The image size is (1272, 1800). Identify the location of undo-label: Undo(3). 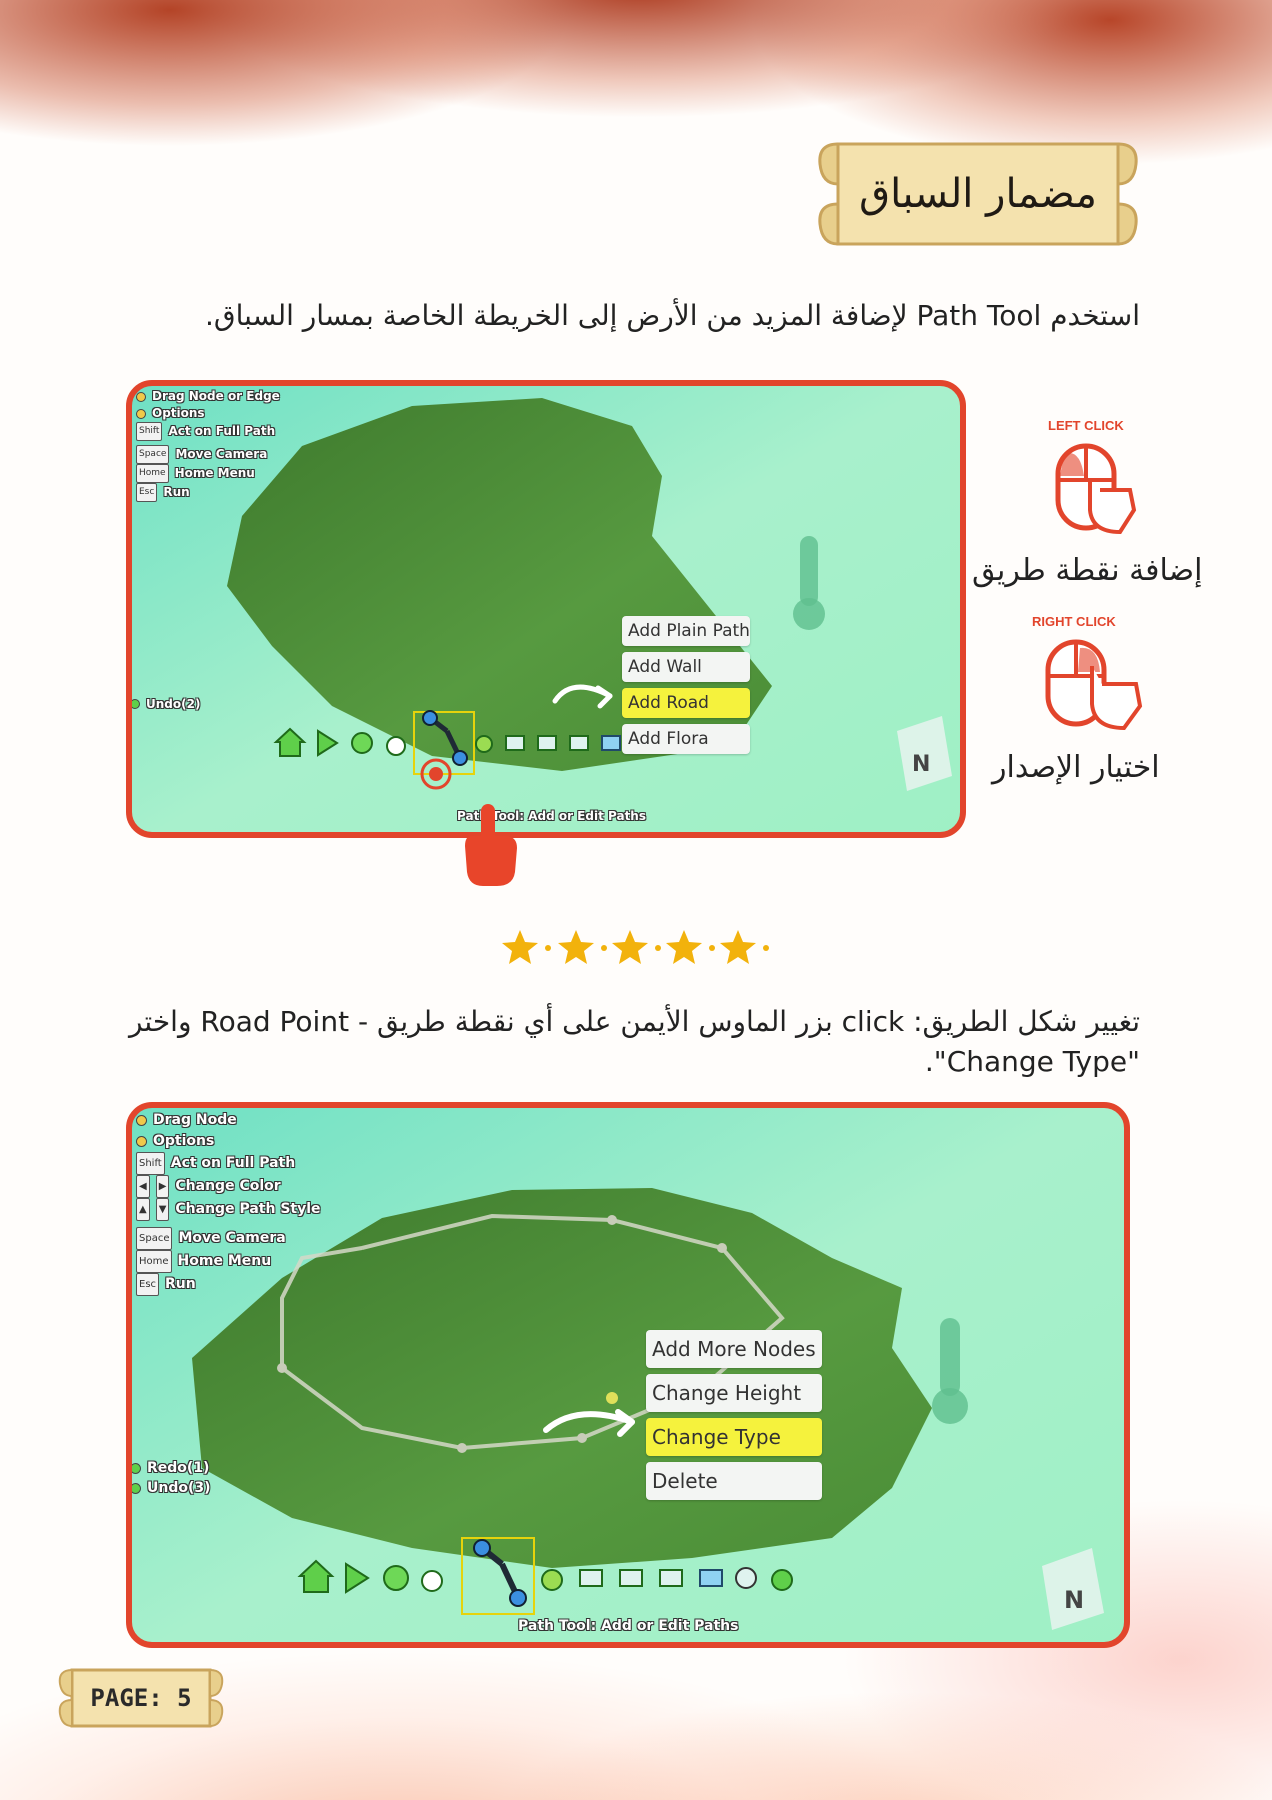
(171, 1488).